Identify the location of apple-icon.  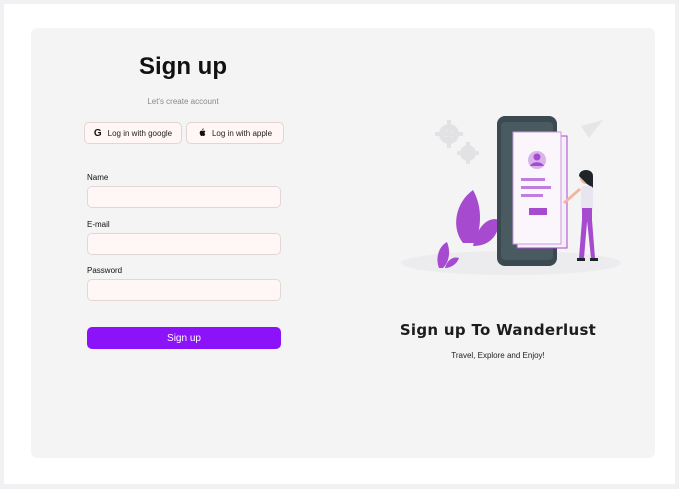
(202, 133).